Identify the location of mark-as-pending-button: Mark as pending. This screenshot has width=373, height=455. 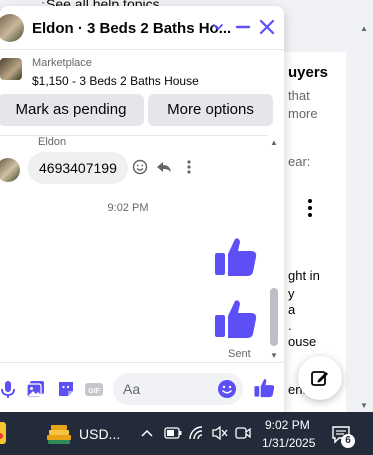
(72, 110).